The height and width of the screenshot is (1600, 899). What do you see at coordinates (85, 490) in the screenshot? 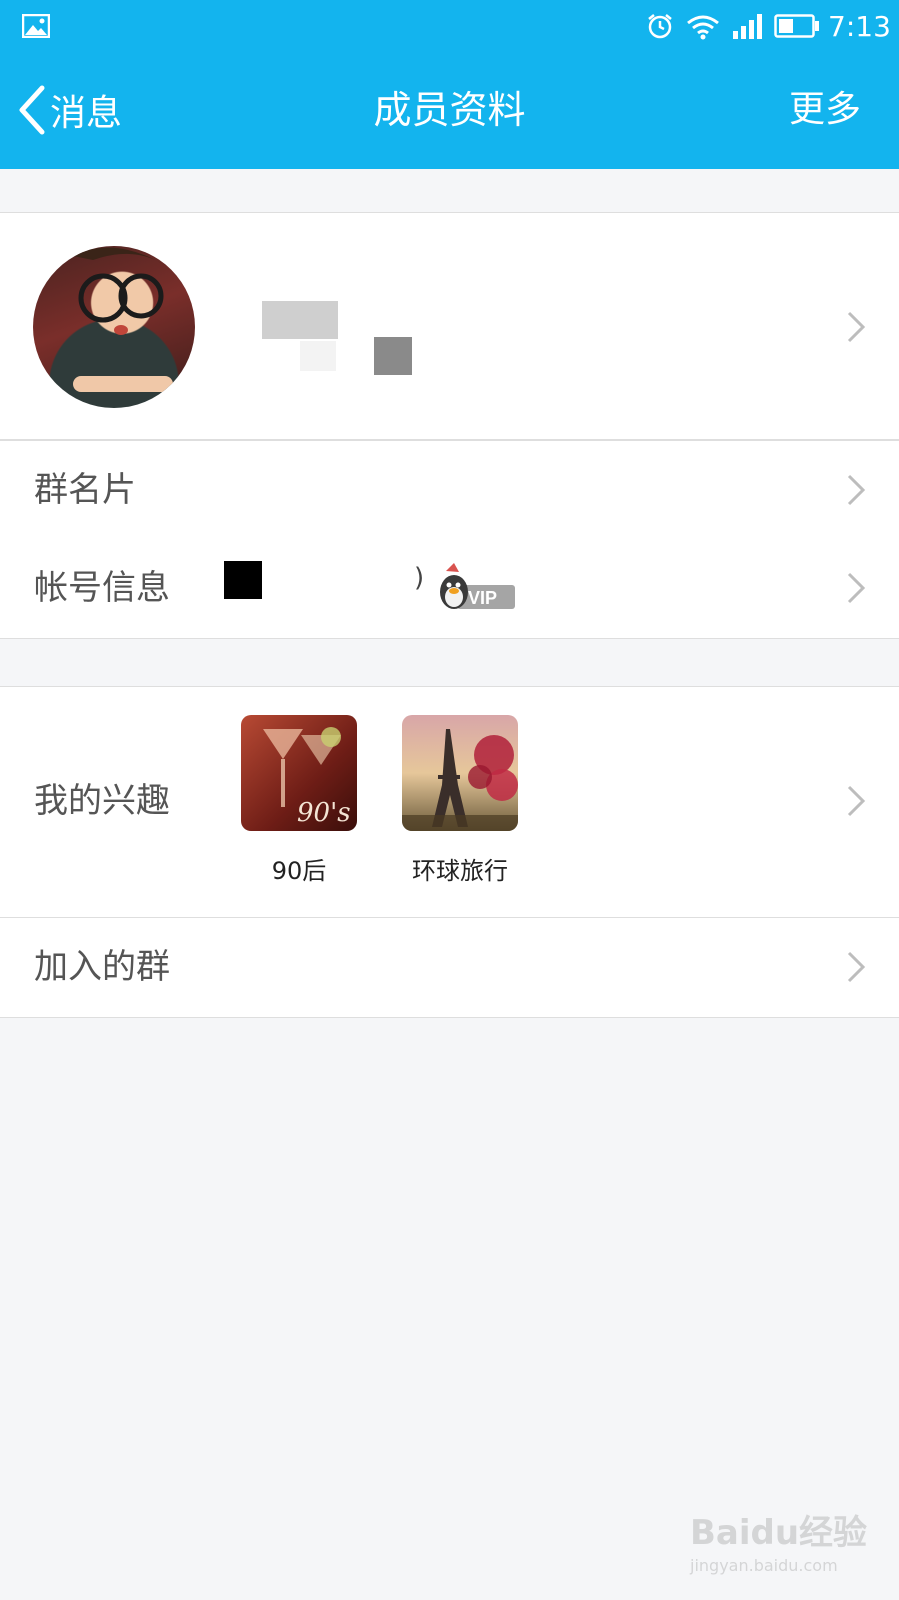
I see `group-card-label: 群名片` at bounding box center [85, 490].